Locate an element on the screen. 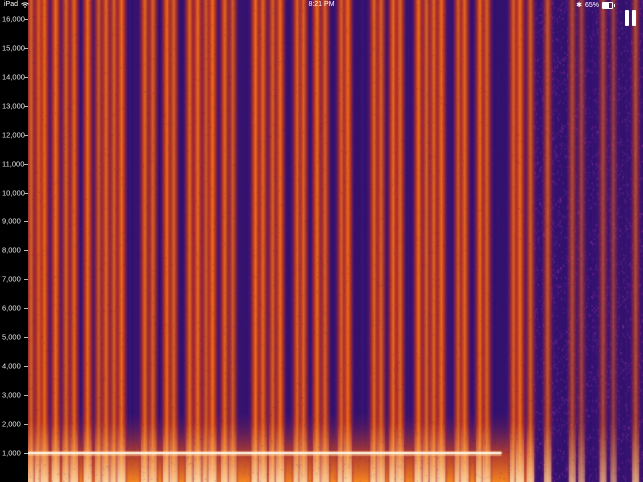 This screenshot has height=482, width=643. pause-icon is located at coordinates (627, 18).